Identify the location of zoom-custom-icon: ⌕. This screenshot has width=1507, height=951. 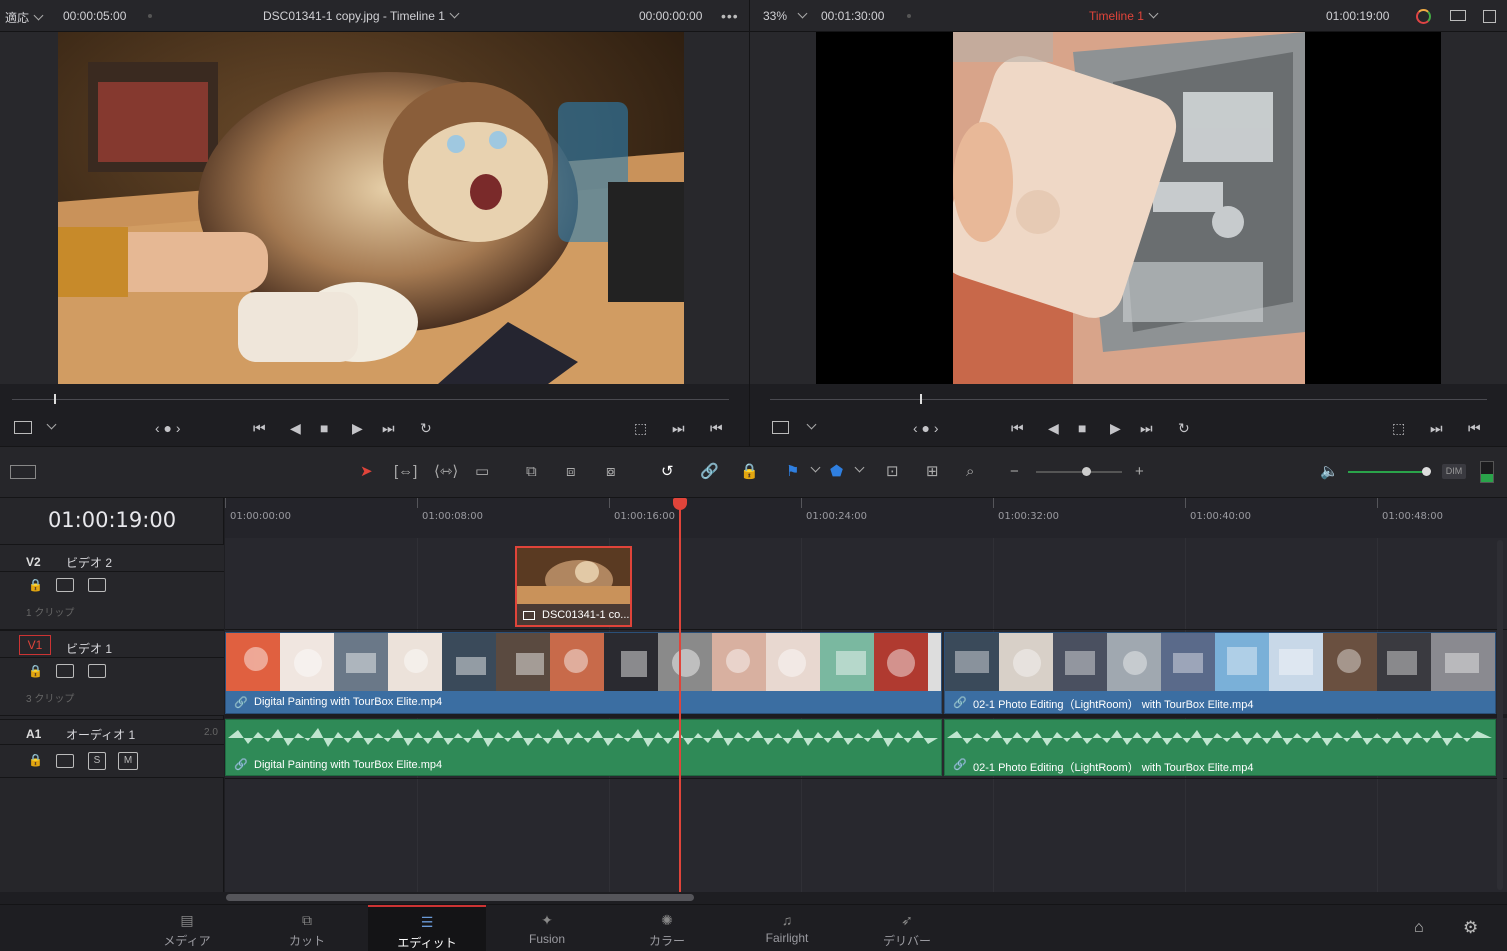
(970, 472).